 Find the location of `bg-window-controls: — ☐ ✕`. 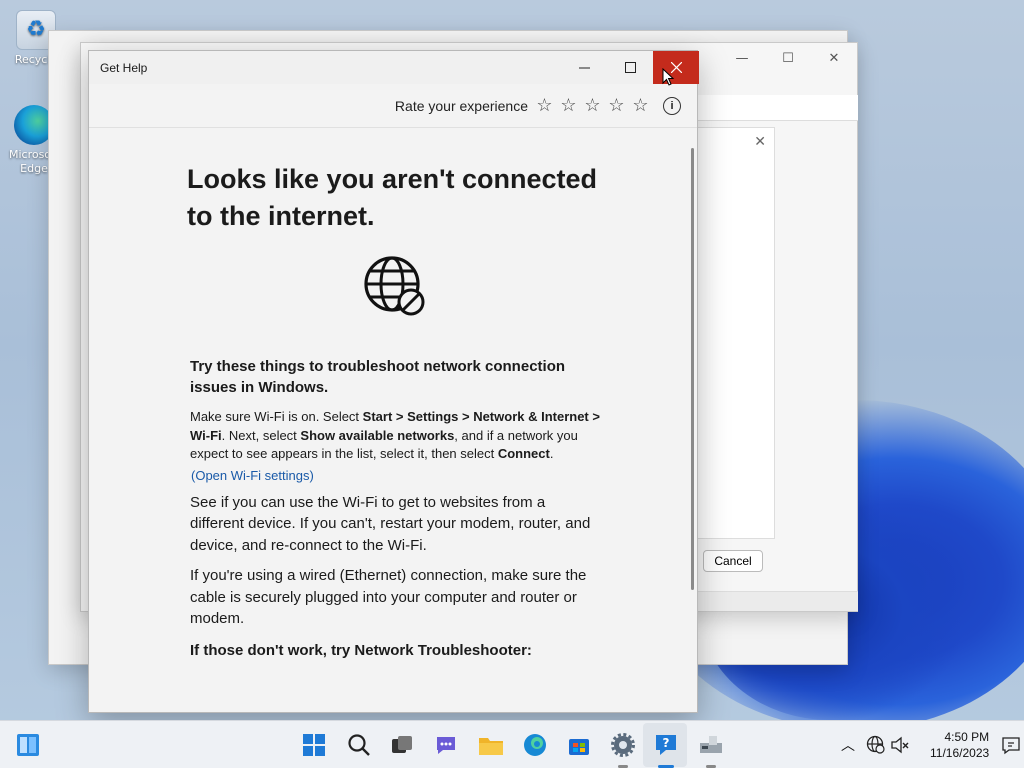

bg-window-controls: — ☐ ✕ is located at coordinates (788, 59).